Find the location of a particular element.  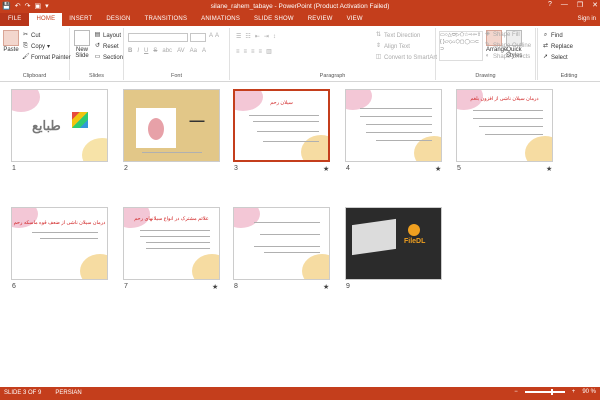

slide-logo-text: طبایع is located at coordinates (46, 125).